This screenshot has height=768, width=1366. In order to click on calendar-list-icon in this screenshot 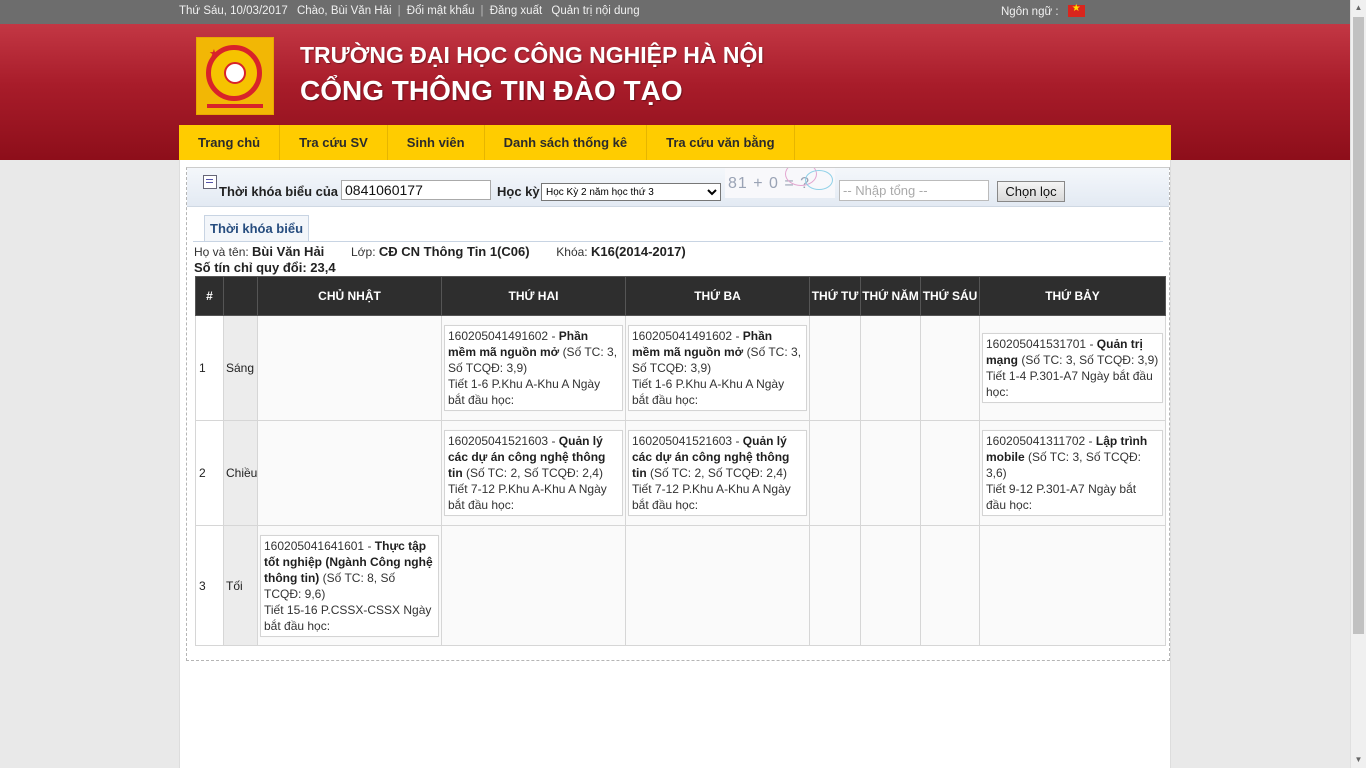, I will do `click(210, 182)`.